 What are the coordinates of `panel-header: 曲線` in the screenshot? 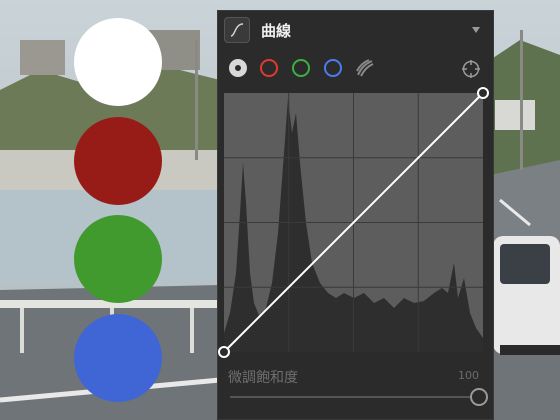 It's located at (355, 31).